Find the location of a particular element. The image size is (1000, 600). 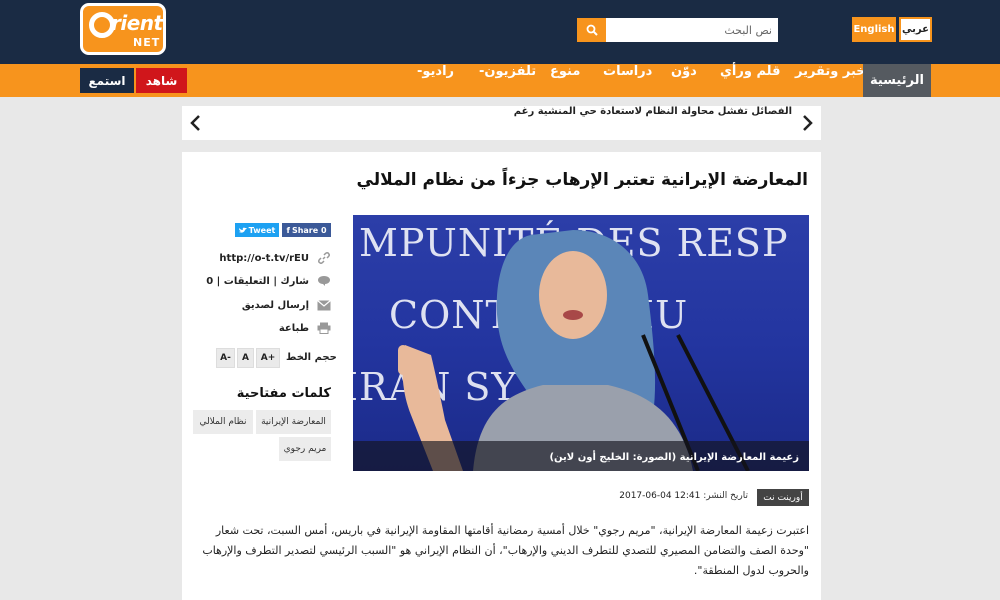

twitter-icon is located at coordinates (242, 230).